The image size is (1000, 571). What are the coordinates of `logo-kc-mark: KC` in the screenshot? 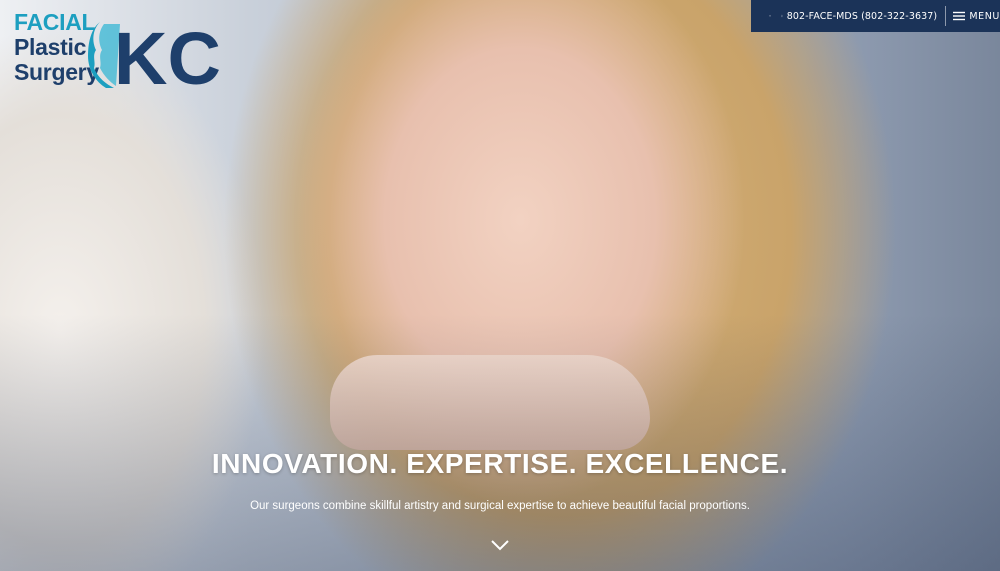 It's located at (154, 55).